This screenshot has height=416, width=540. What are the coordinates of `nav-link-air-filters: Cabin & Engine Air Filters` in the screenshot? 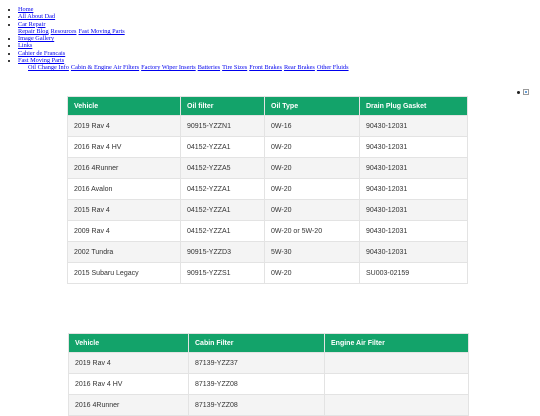 It's located at (105, 67).